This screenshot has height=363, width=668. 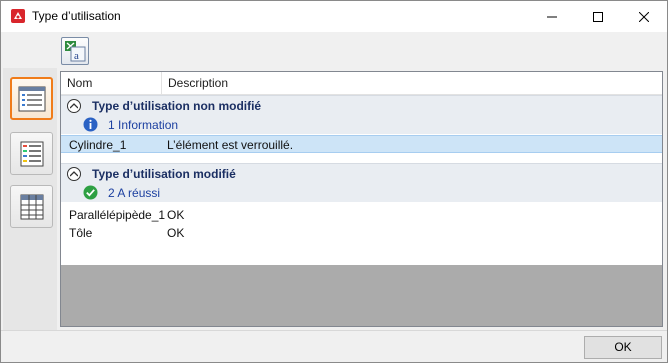 I want to click on column-header-nom: Nom, so click(x=111, y=83).